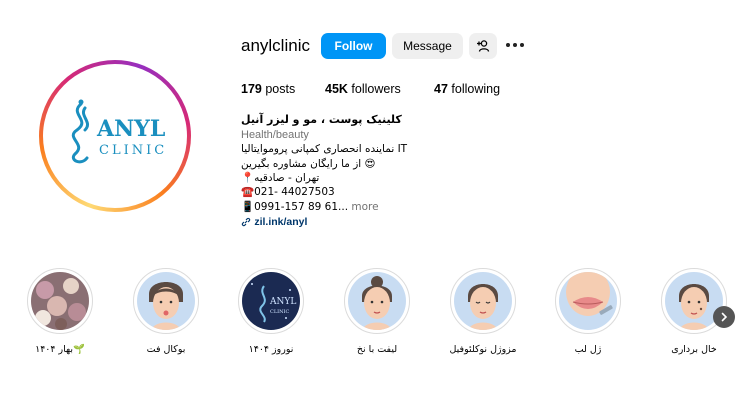 This screenshot has height=395, width=744. Describe the element at coordinates (282, 302) in the screenshot. I see `svg-text: ANYL` at that location.